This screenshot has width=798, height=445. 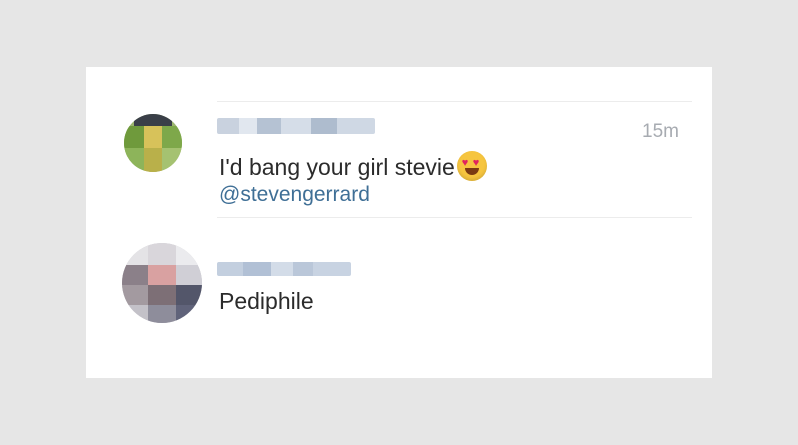 What do you see at coordinates (294, 195) in the screenshot?
I see `mention-link: @stevengerrard` at bounding box center [294, 195].